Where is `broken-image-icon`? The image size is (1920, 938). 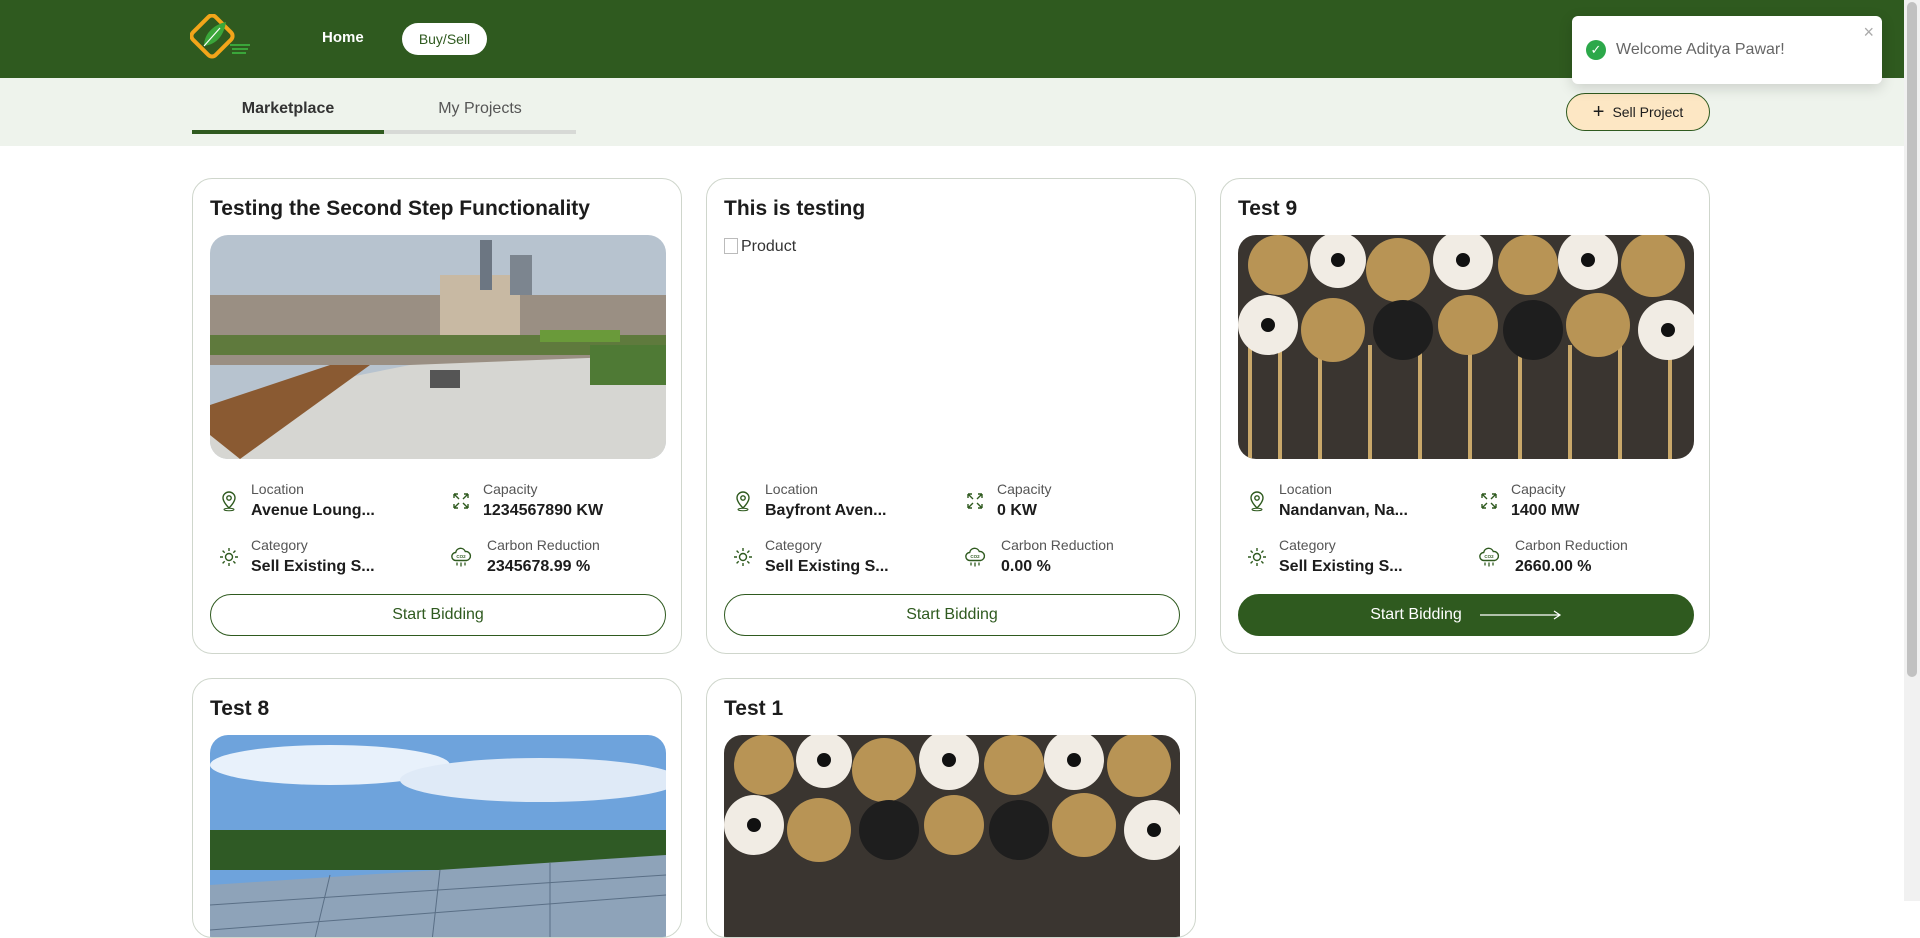
broken-image-icon is located at coordinates (731, 246).